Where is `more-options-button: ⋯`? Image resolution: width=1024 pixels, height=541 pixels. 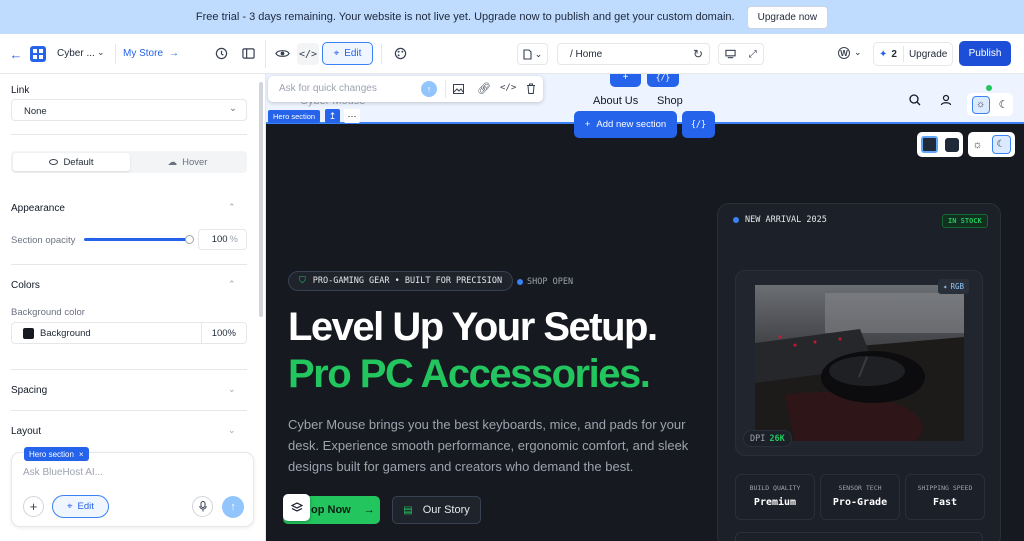 more-options-button: ⋯ is located at coordinates (352, 116).